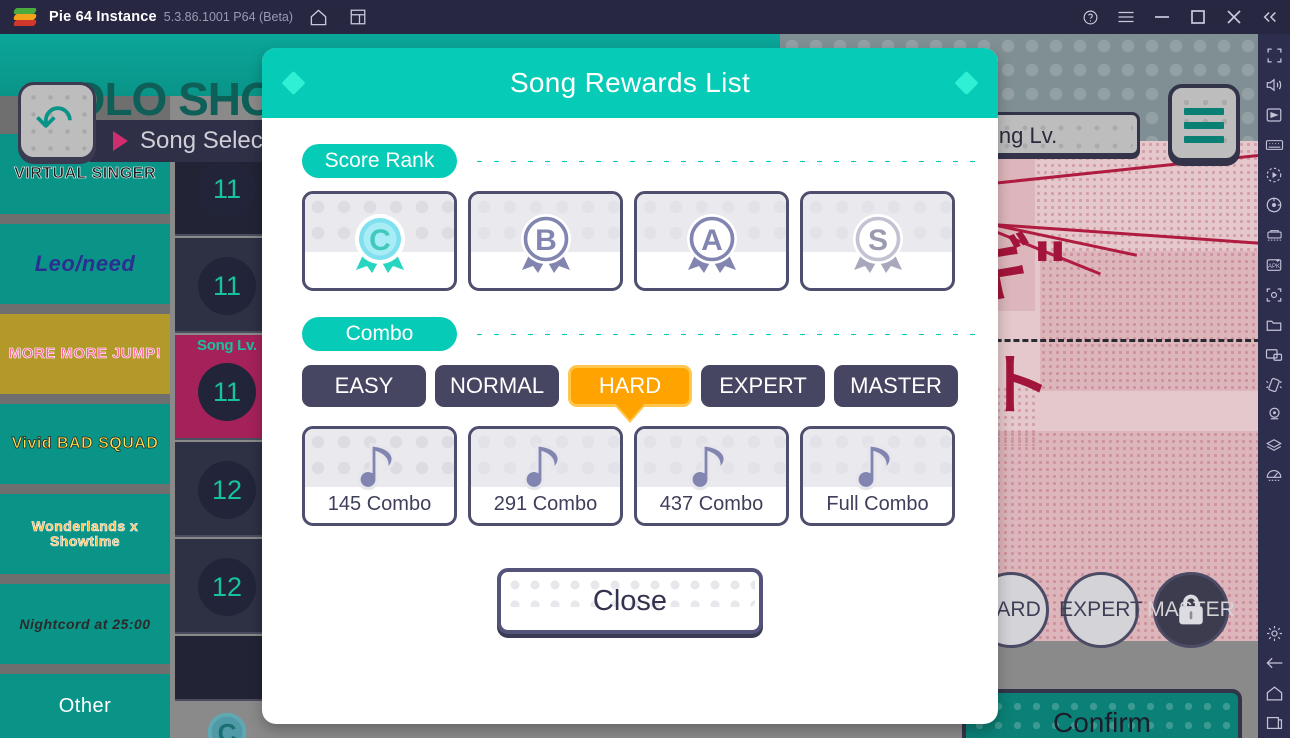  What do you see at coordinates (54, 121) in the screenshot?
I see `back-arrow-icon: ↶` at bounding box center [54, 121].